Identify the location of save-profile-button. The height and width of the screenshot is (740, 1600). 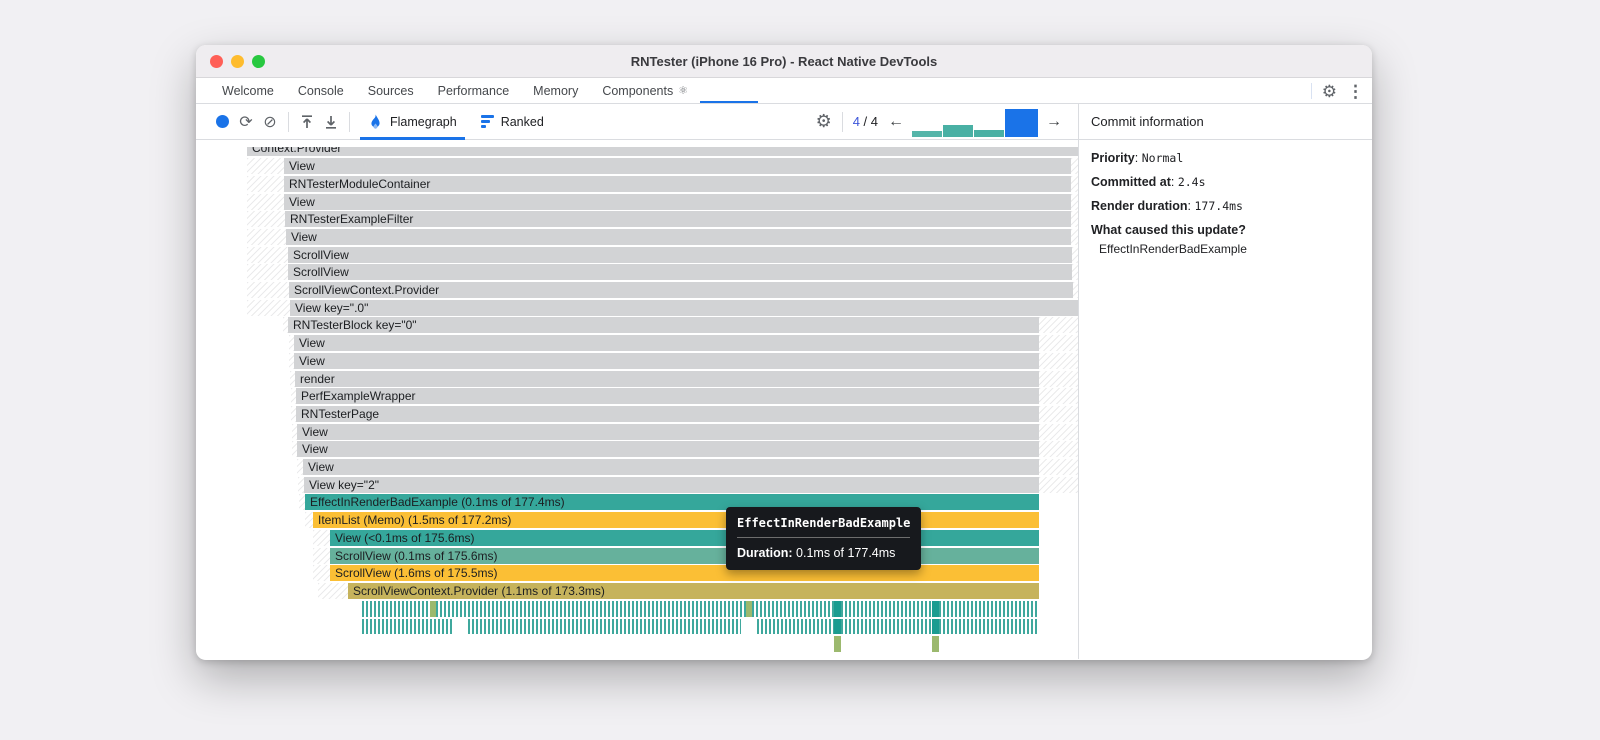
(331, 122).